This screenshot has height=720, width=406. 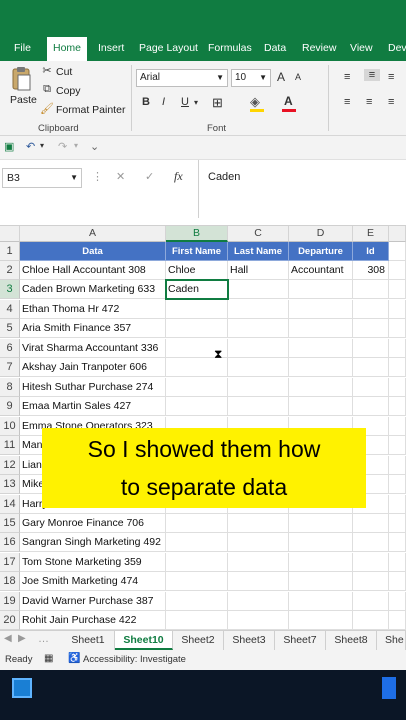 I want to click on active-cell: Caden, so click(x=197, y=289).